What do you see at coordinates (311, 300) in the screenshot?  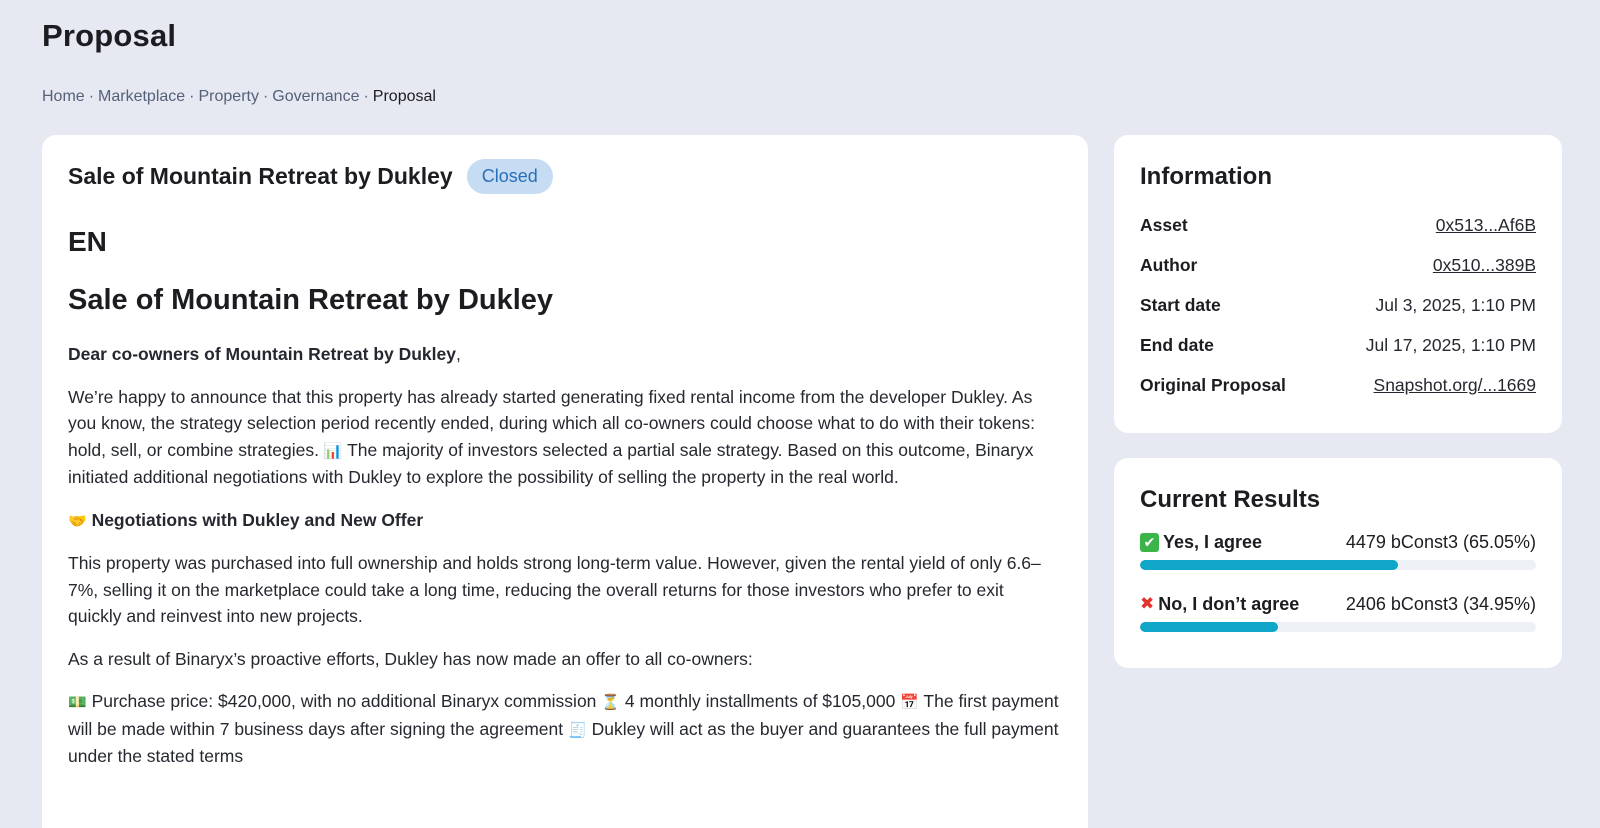 I see `content-title: Sale of Mountain Retreat by Dukley` at bounding box center [311, 300].